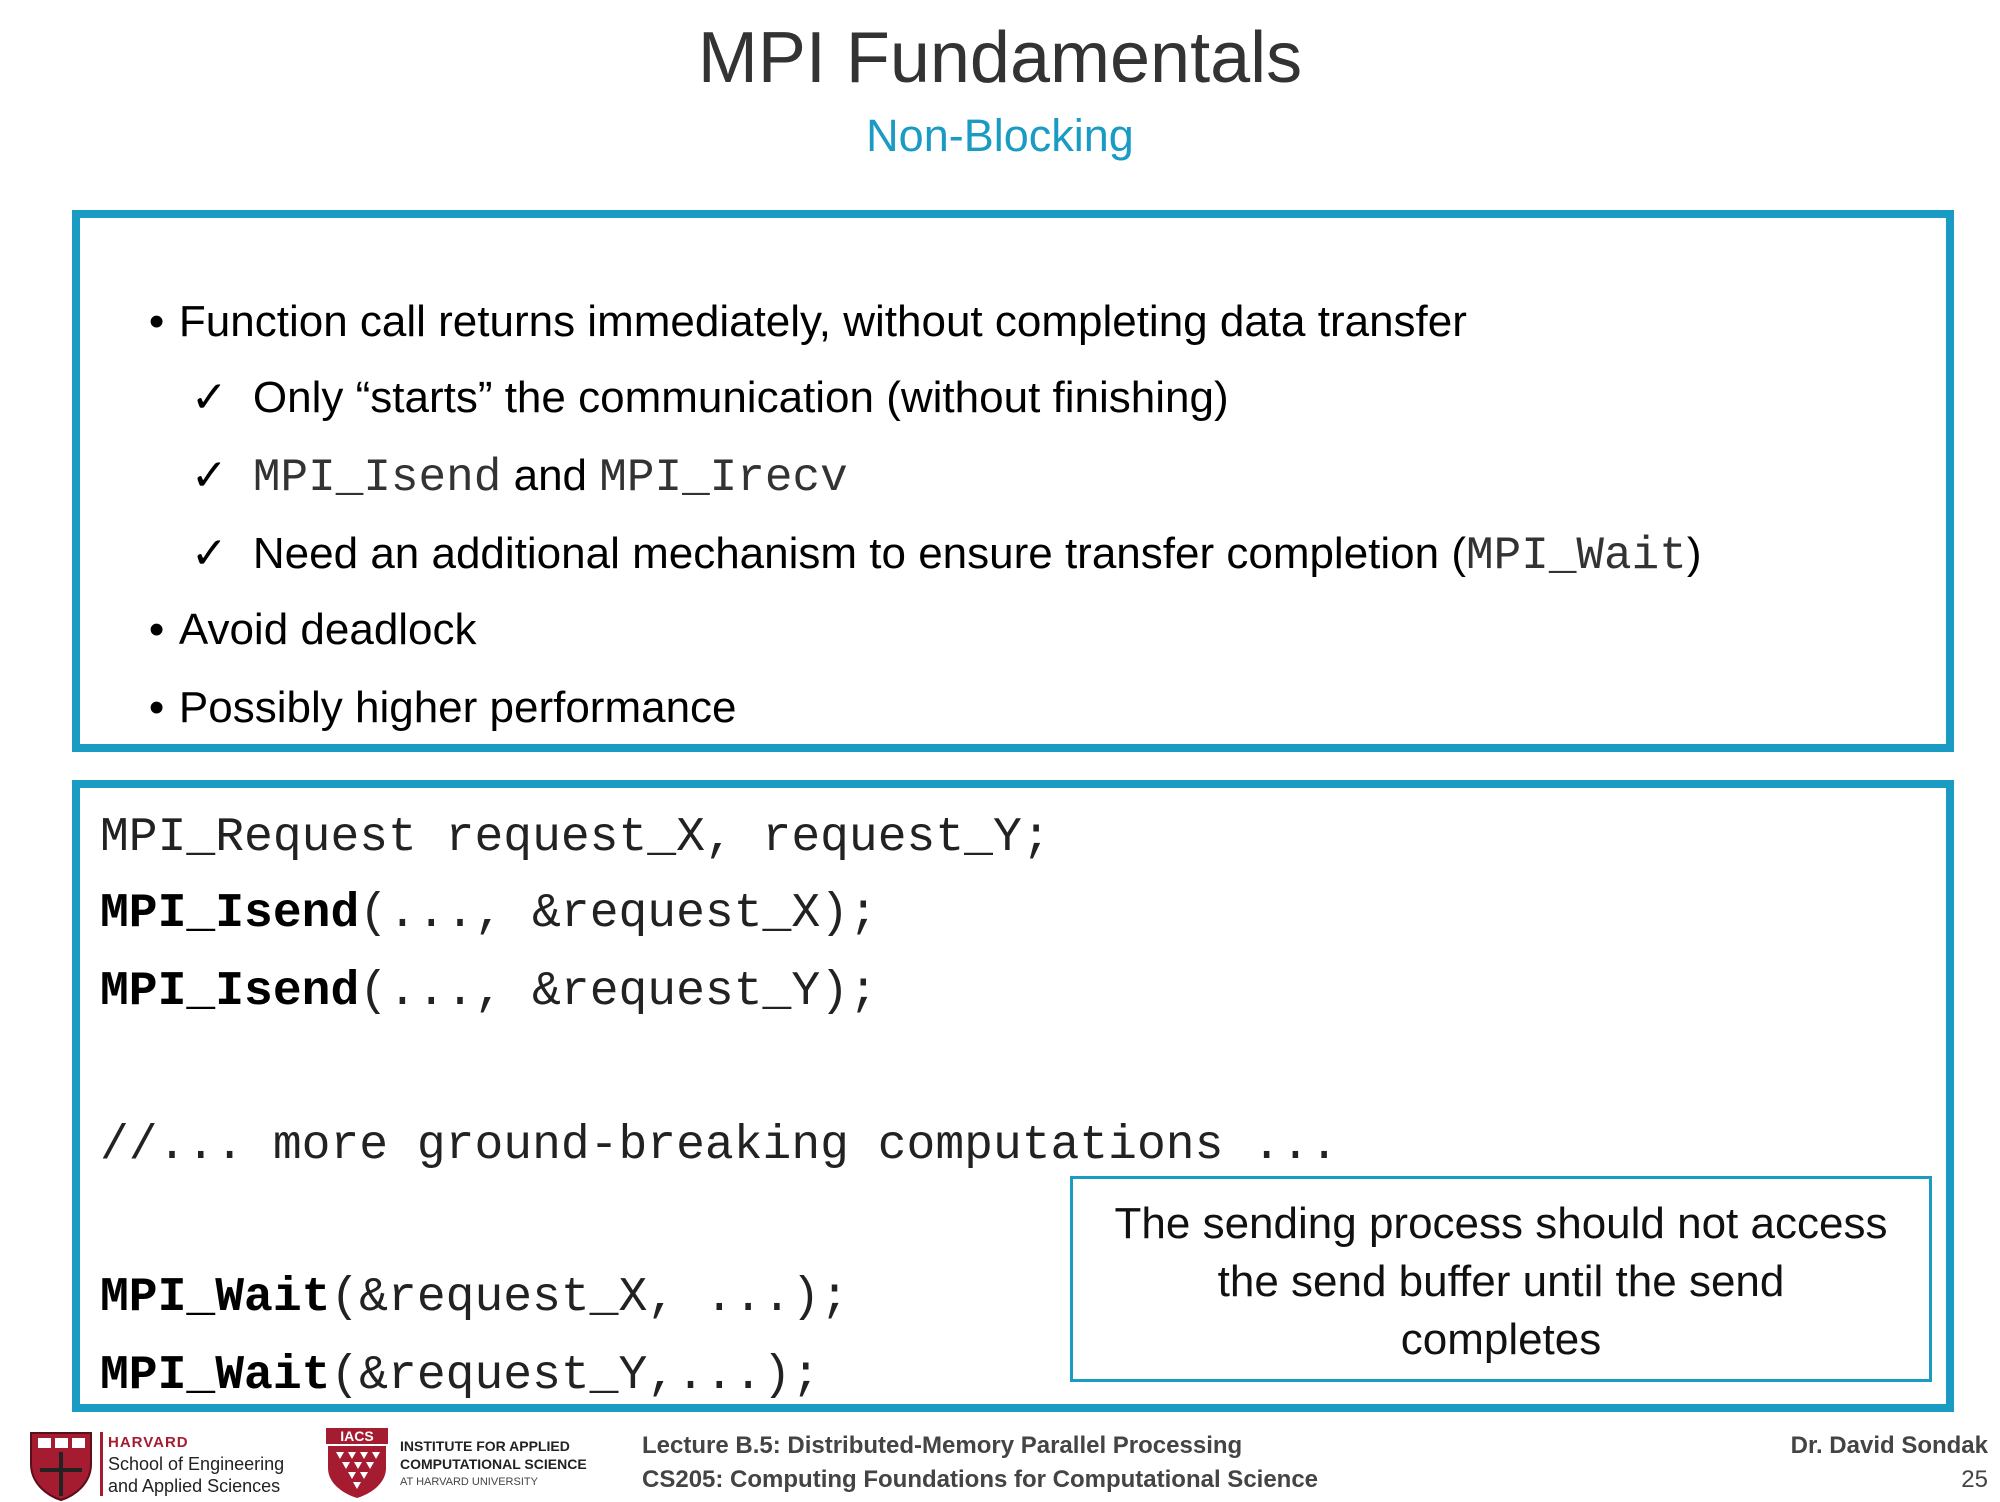 This screenshot has height=1502, width=2000. I want to click on seas-line-2: and Applied Sciences, so click(194, 1486).